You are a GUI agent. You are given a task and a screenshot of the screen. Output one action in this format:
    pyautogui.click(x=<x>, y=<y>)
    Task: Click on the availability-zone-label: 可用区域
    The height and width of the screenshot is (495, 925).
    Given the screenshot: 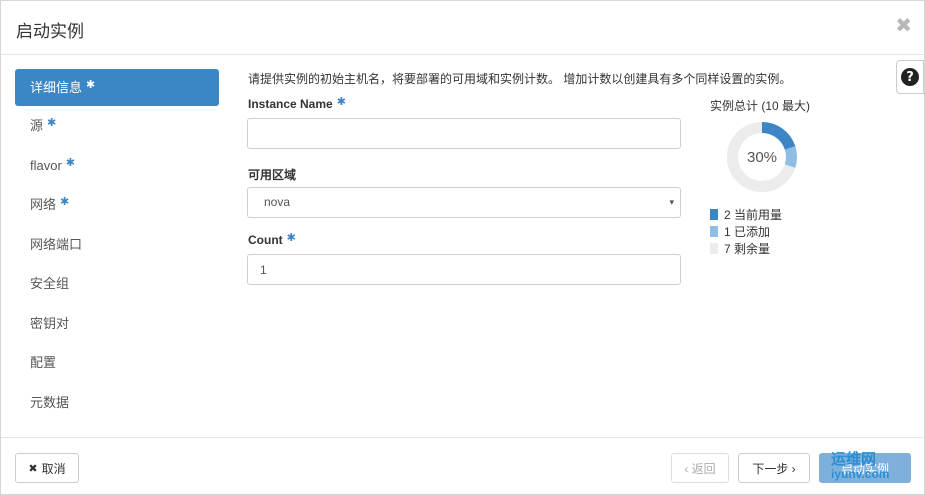 What is the action you would take?
    pyautogui.click(x=272, y=175)
    